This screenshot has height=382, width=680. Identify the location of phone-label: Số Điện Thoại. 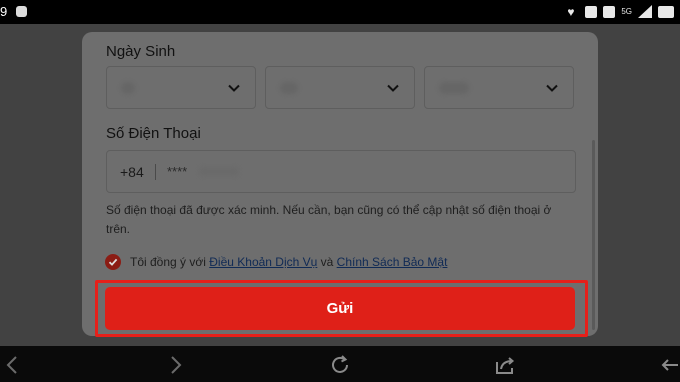
(153, 133).